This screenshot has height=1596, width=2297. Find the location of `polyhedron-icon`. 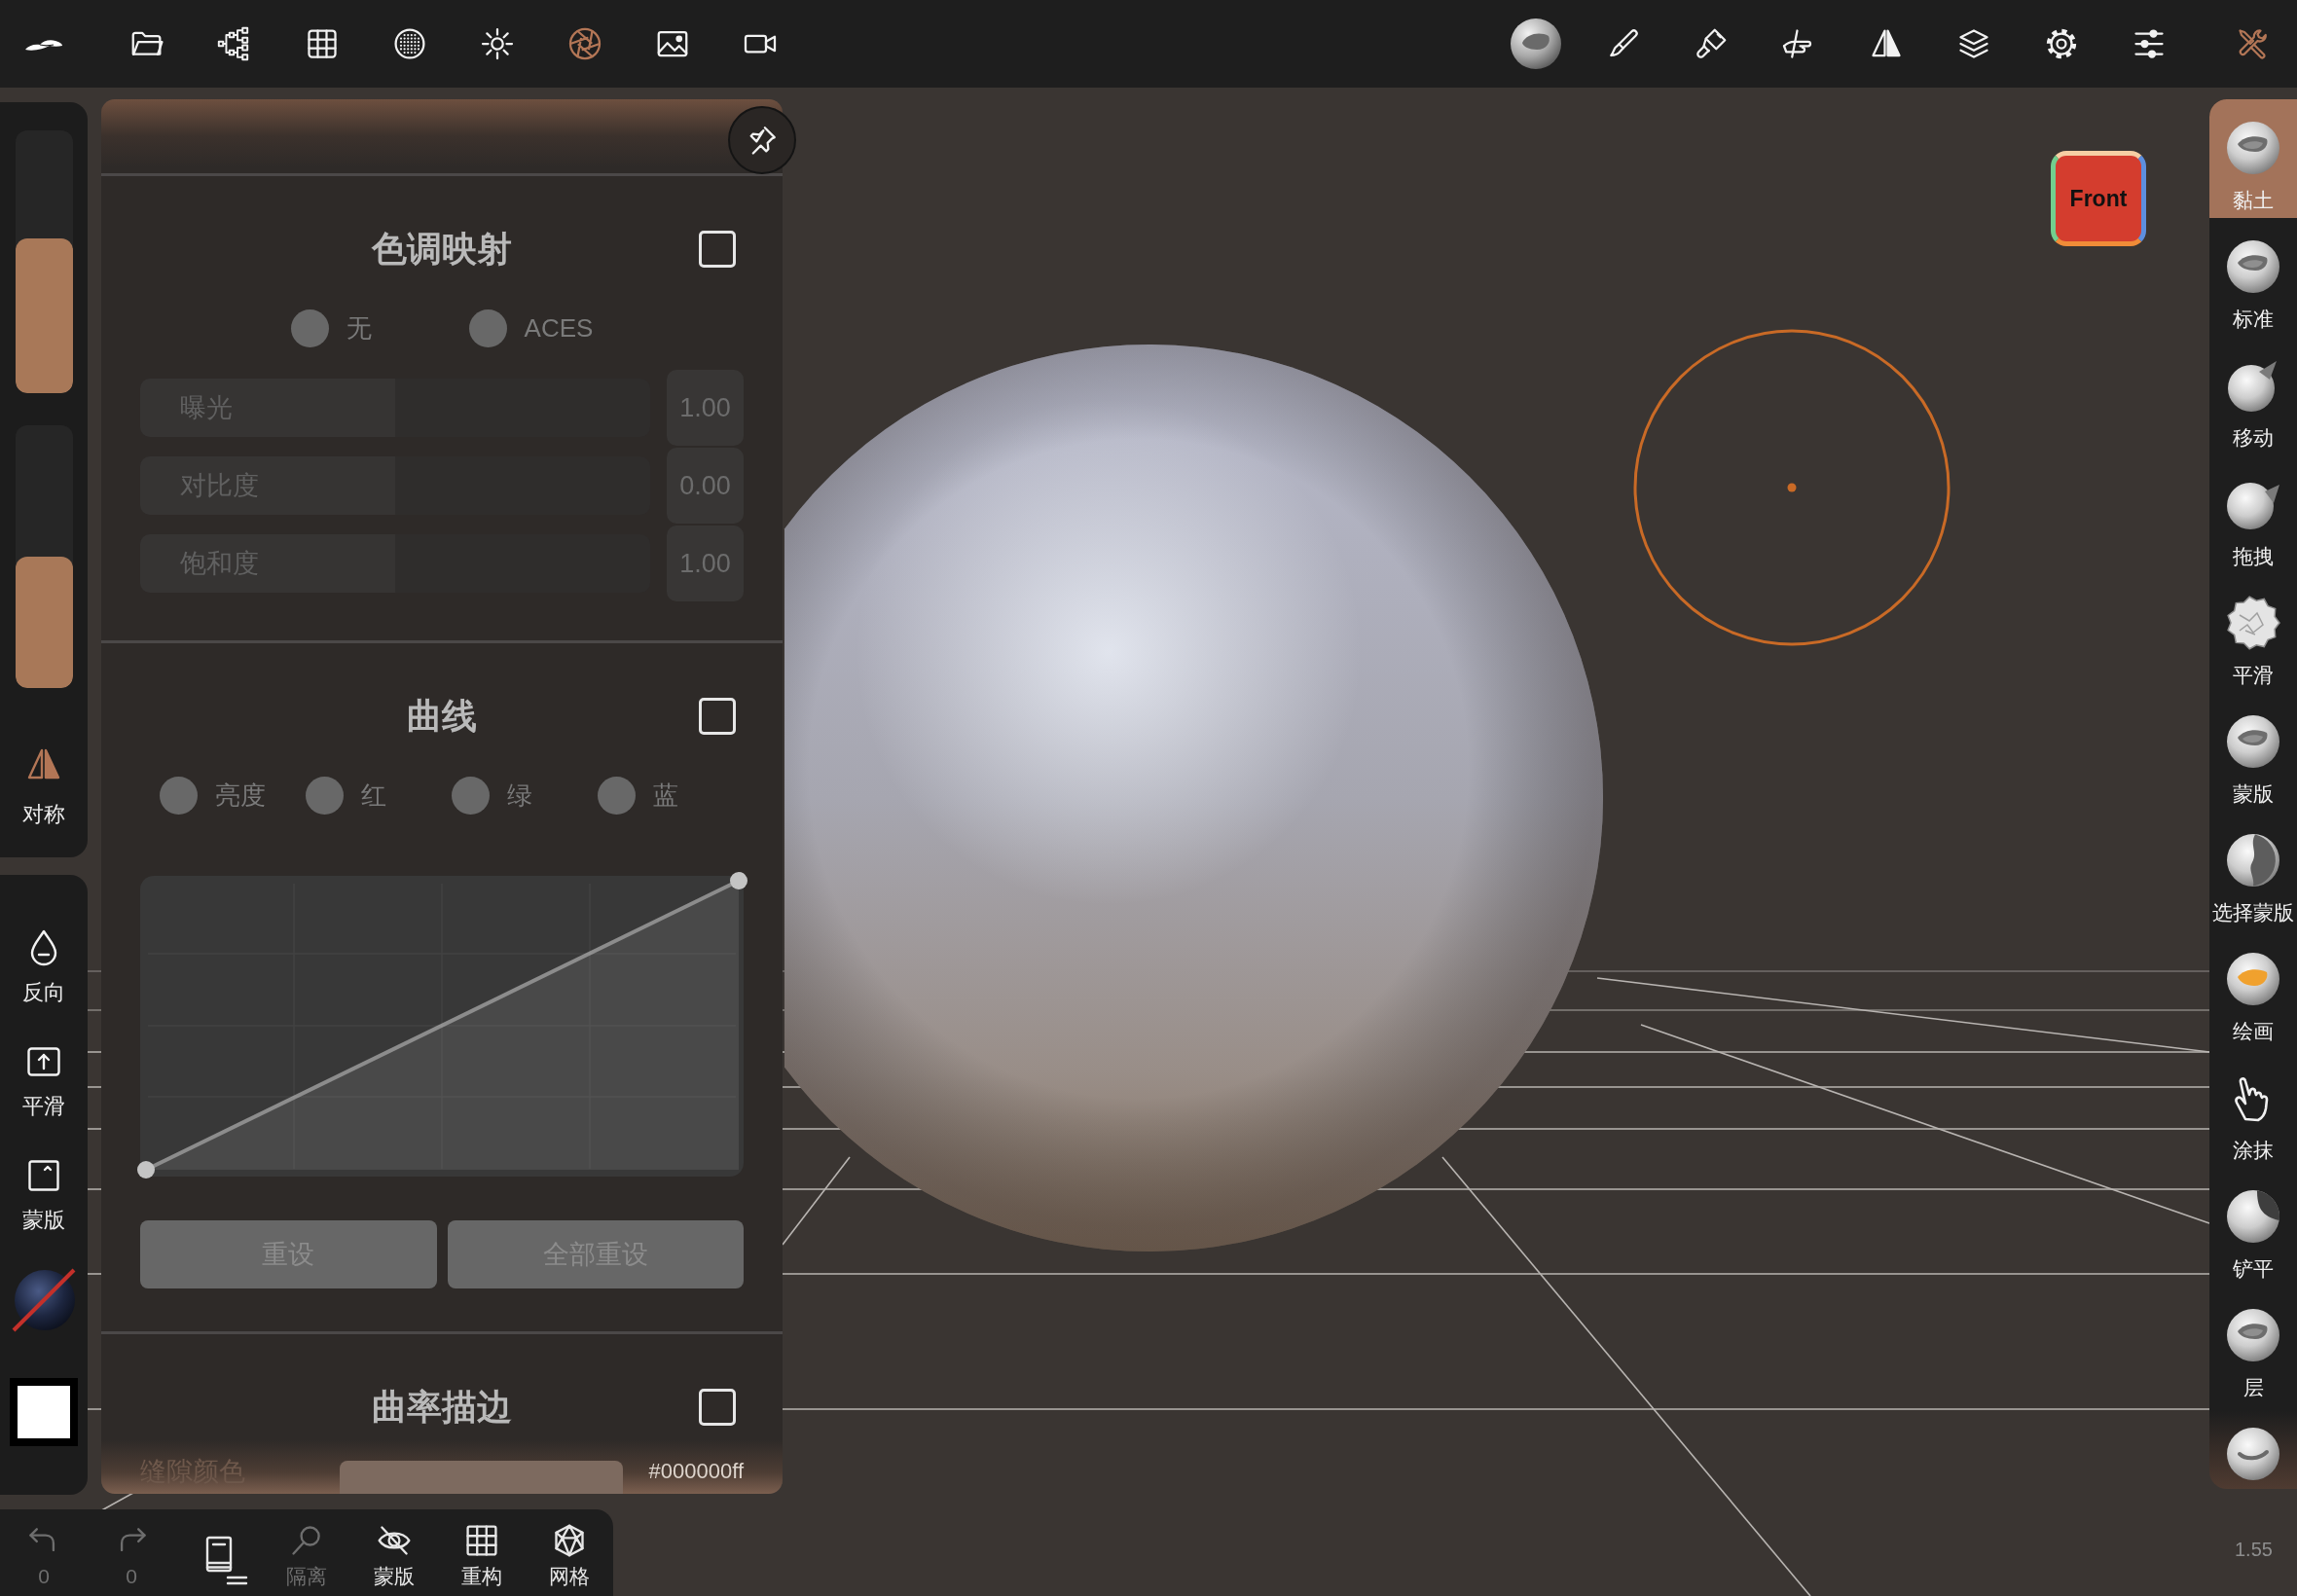

polyhedron-icon is located at coordinates (569, 1540).